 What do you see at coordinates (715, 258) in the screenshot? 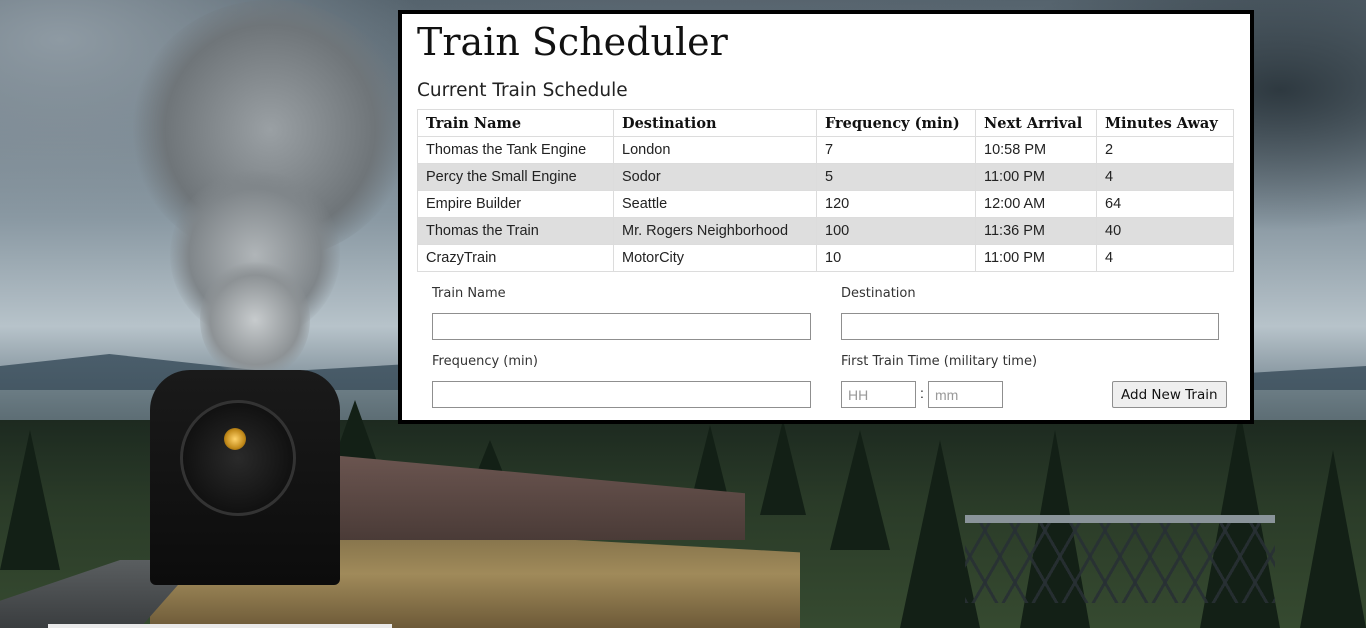
I see `cell-destination: MotorCity` at bounding box center [715, 258].